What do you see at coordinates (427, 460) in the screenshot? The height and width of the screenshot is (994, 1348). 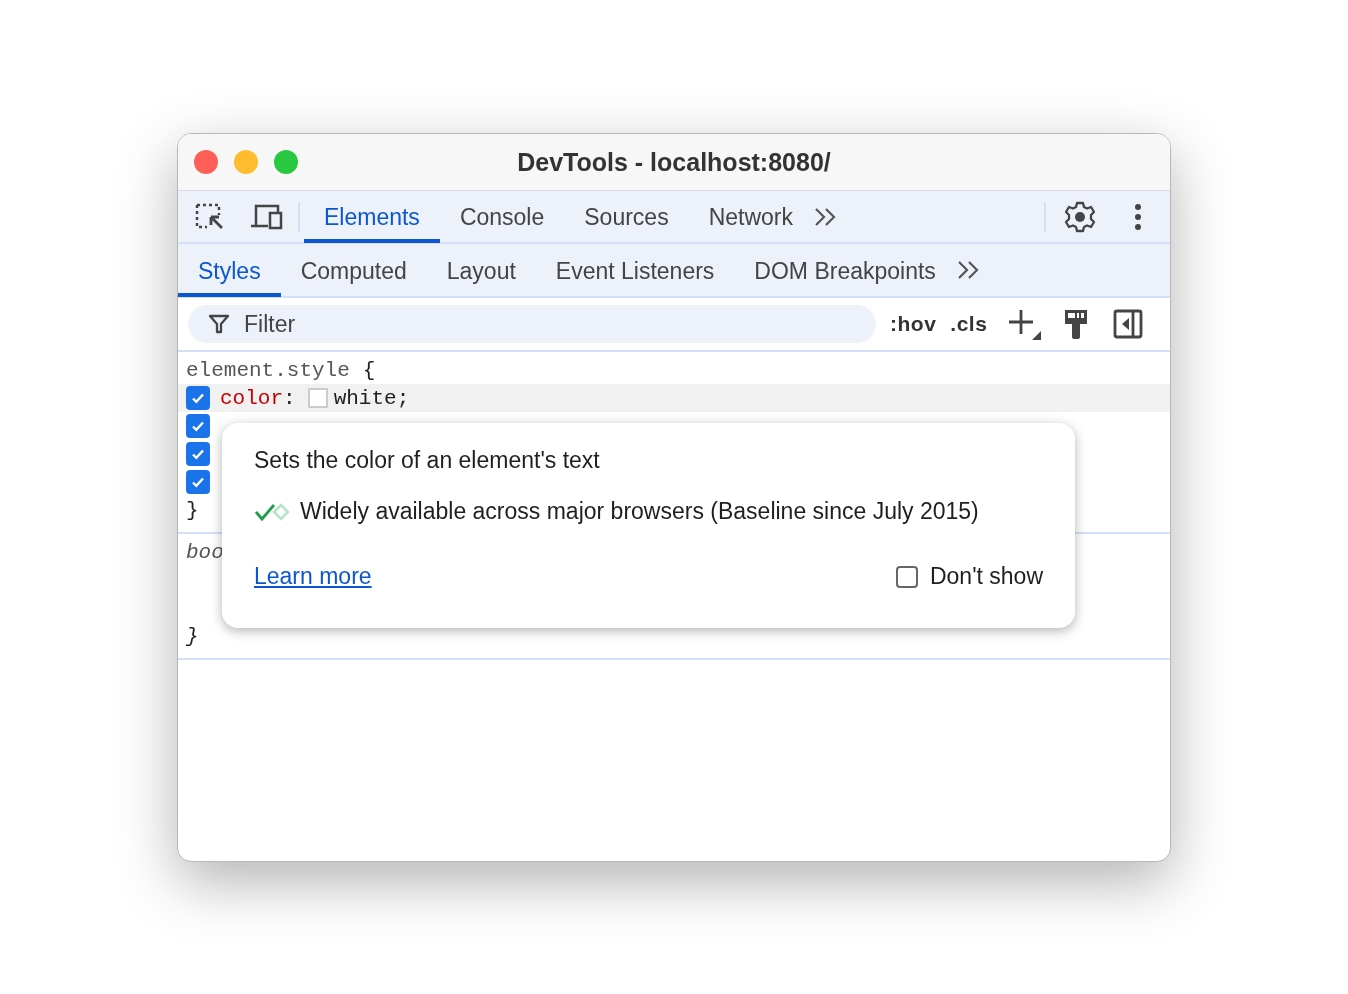 I see `tooltip-description: Sets the color of an element's text` at bounding box center [427, 460].